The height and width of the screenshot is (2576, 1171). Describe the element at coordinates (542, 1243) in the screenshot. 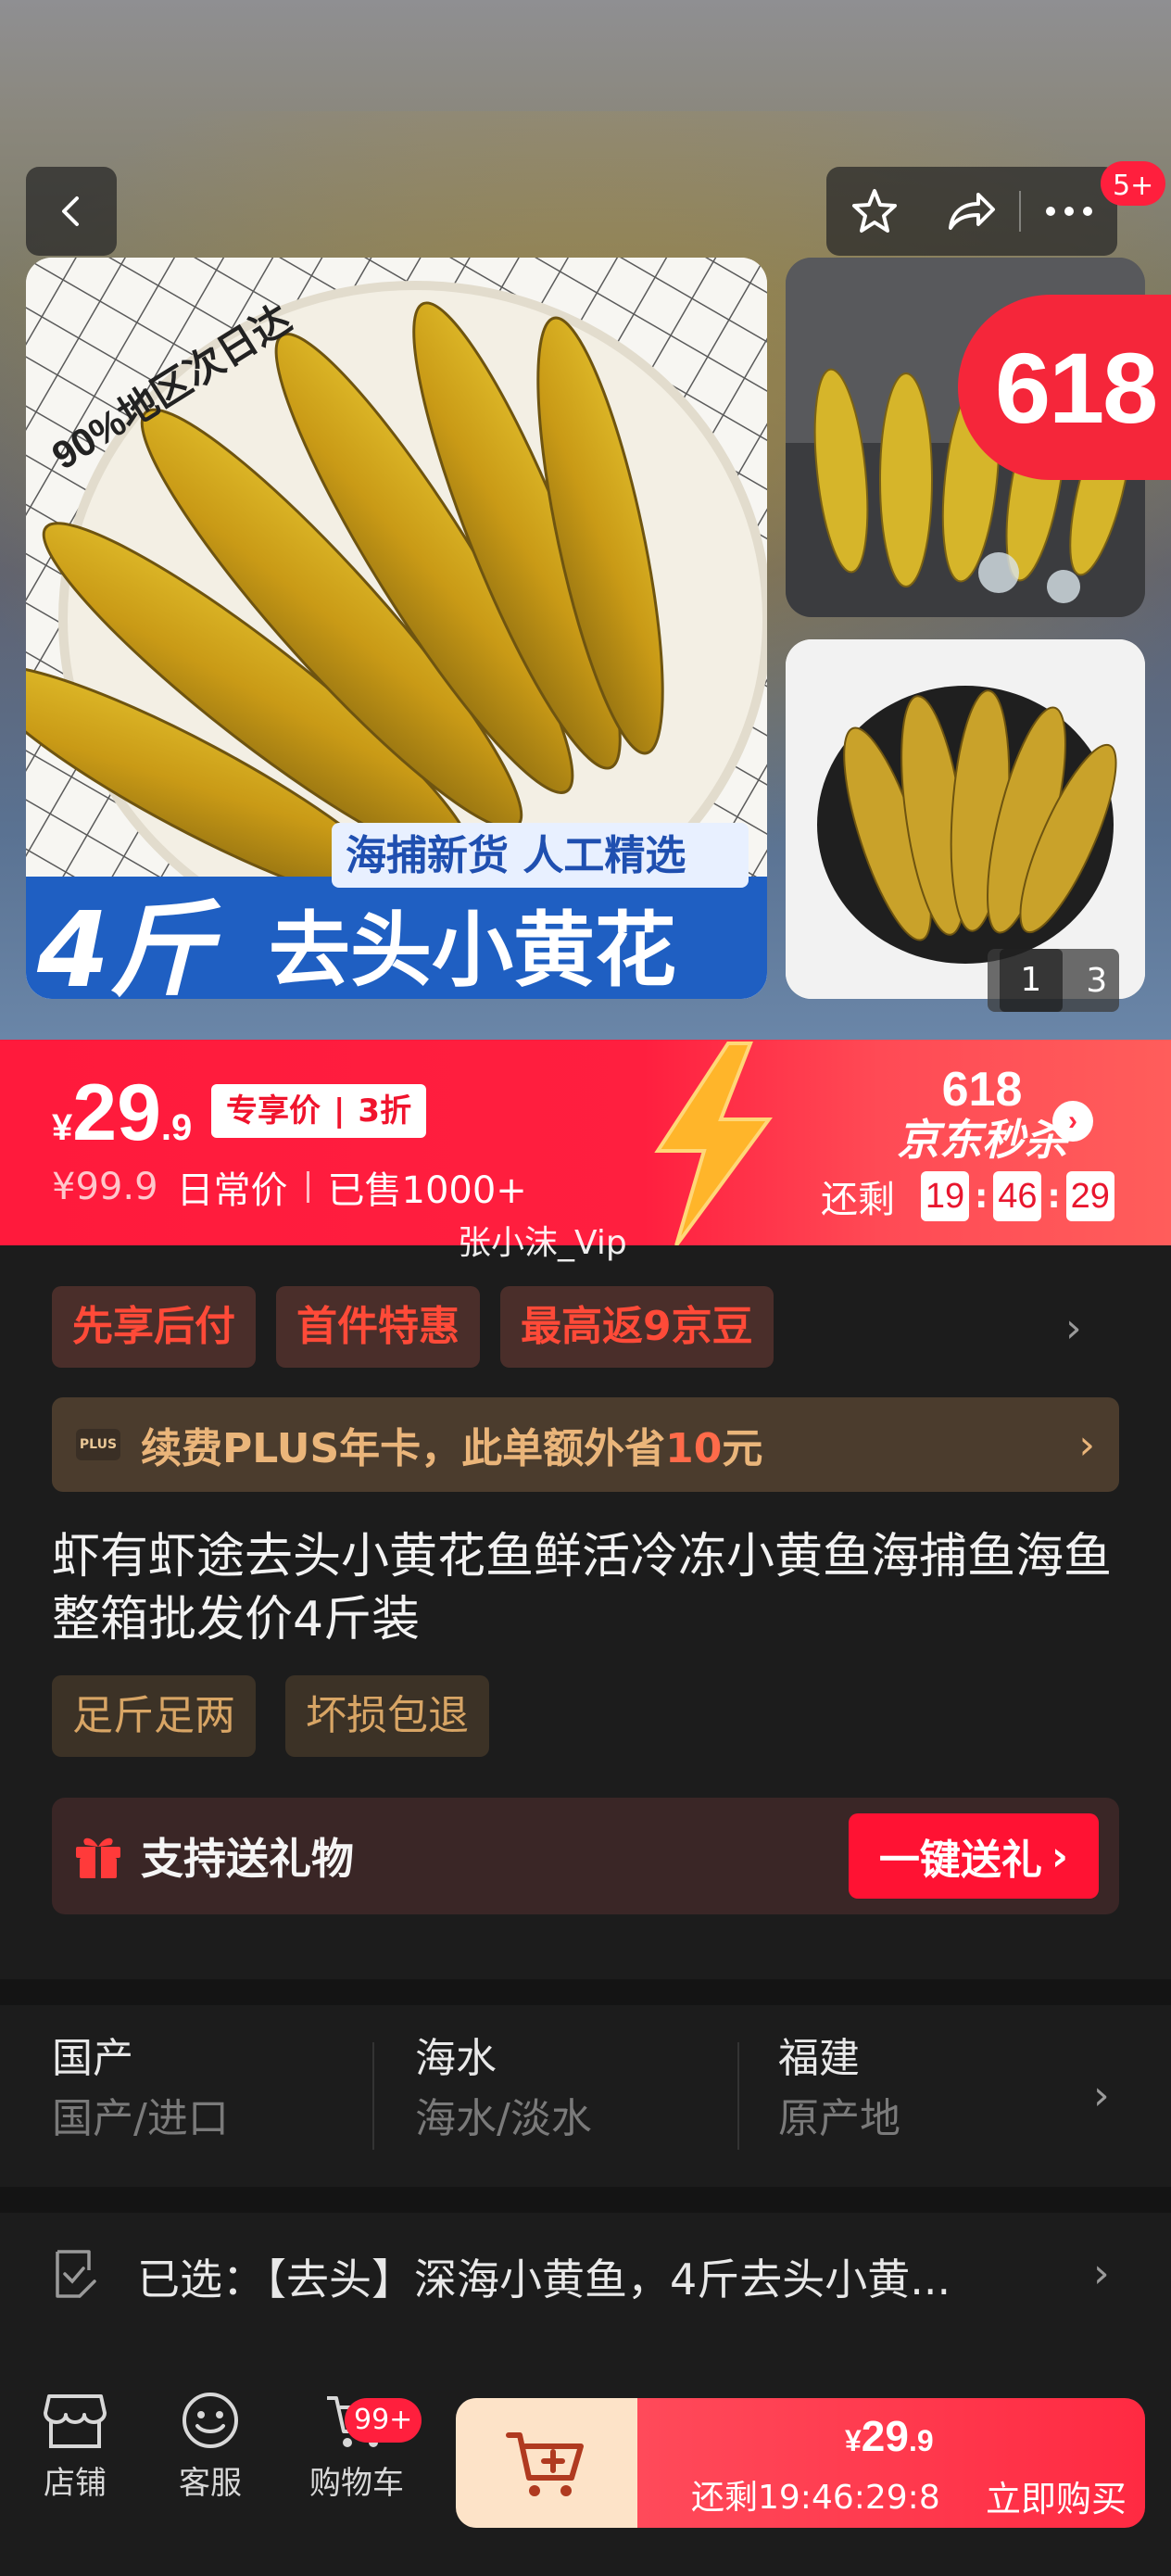

I see `user-watermark: 张小沫_Vip` at that location.